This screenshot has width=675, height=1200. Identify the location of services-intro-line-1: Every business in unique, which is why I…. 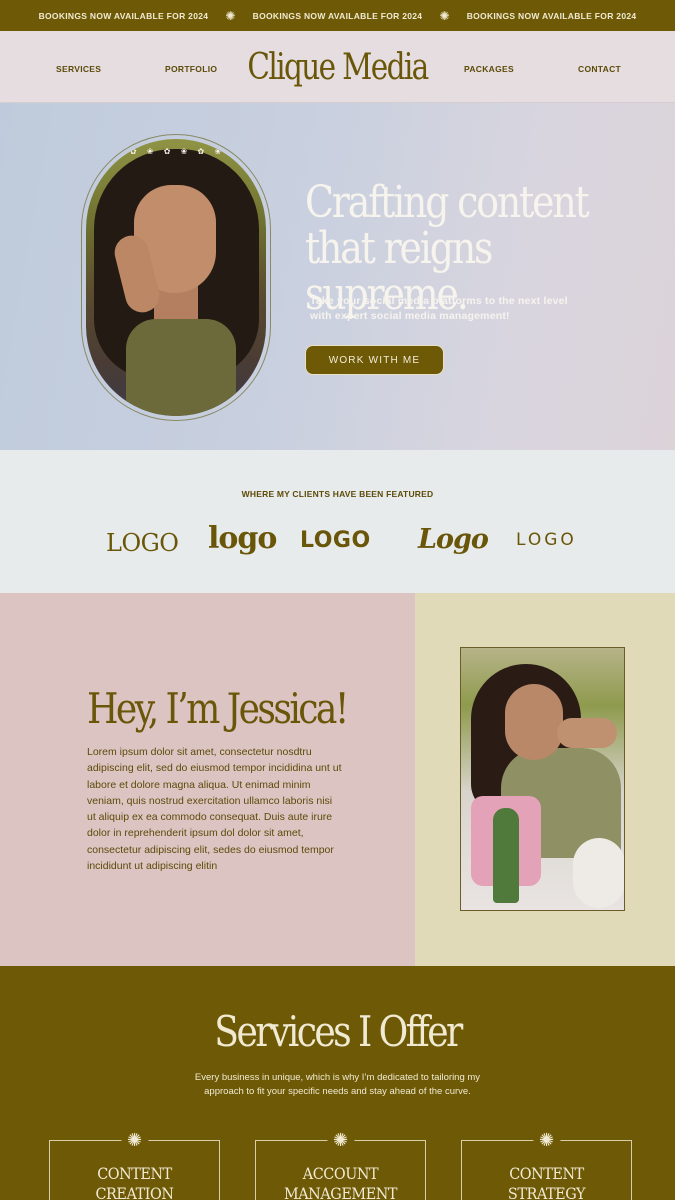
(337, 1077).